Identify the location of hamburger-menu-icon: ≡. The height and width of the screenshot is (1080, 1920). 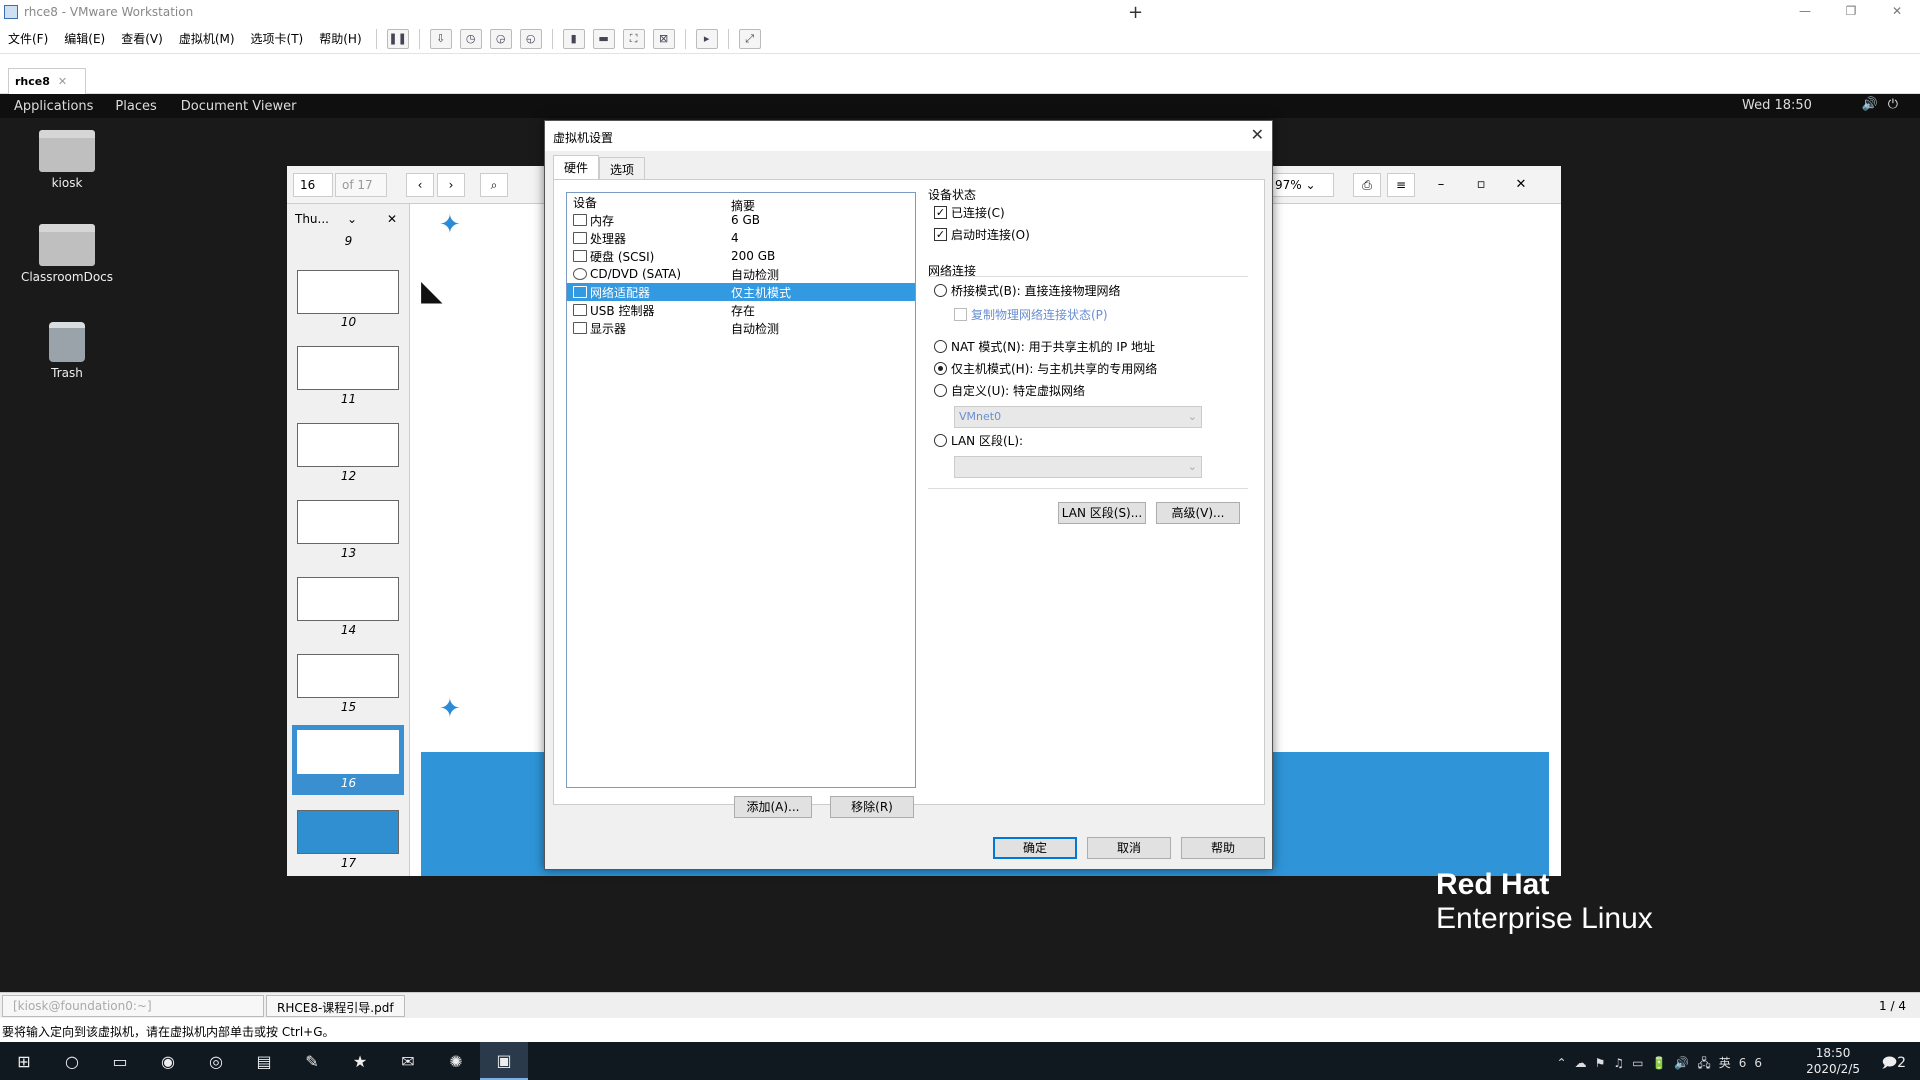
(1401, 185).